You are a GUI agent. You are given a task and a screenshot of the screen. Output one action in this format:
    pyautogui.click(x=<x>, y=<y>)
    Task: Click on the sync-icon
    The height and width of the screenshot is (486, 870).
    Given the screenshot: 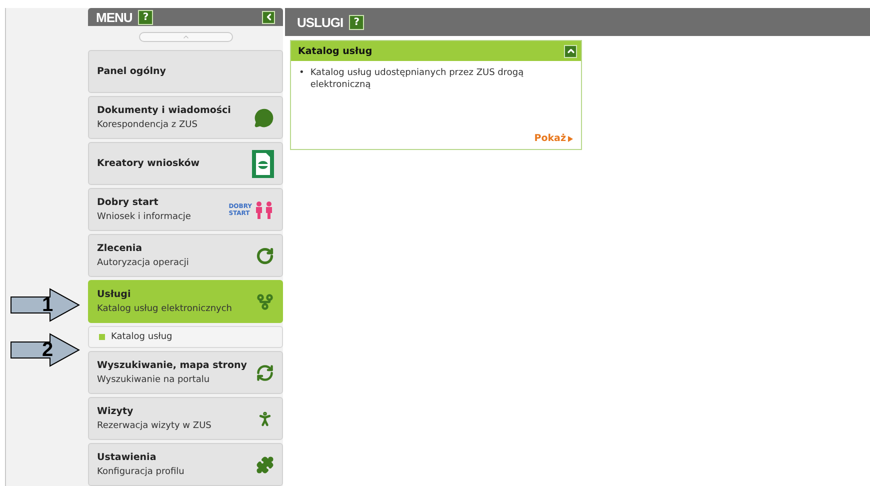 What is the action you would take?
    pyautogui.click(x=265, y=373)
    